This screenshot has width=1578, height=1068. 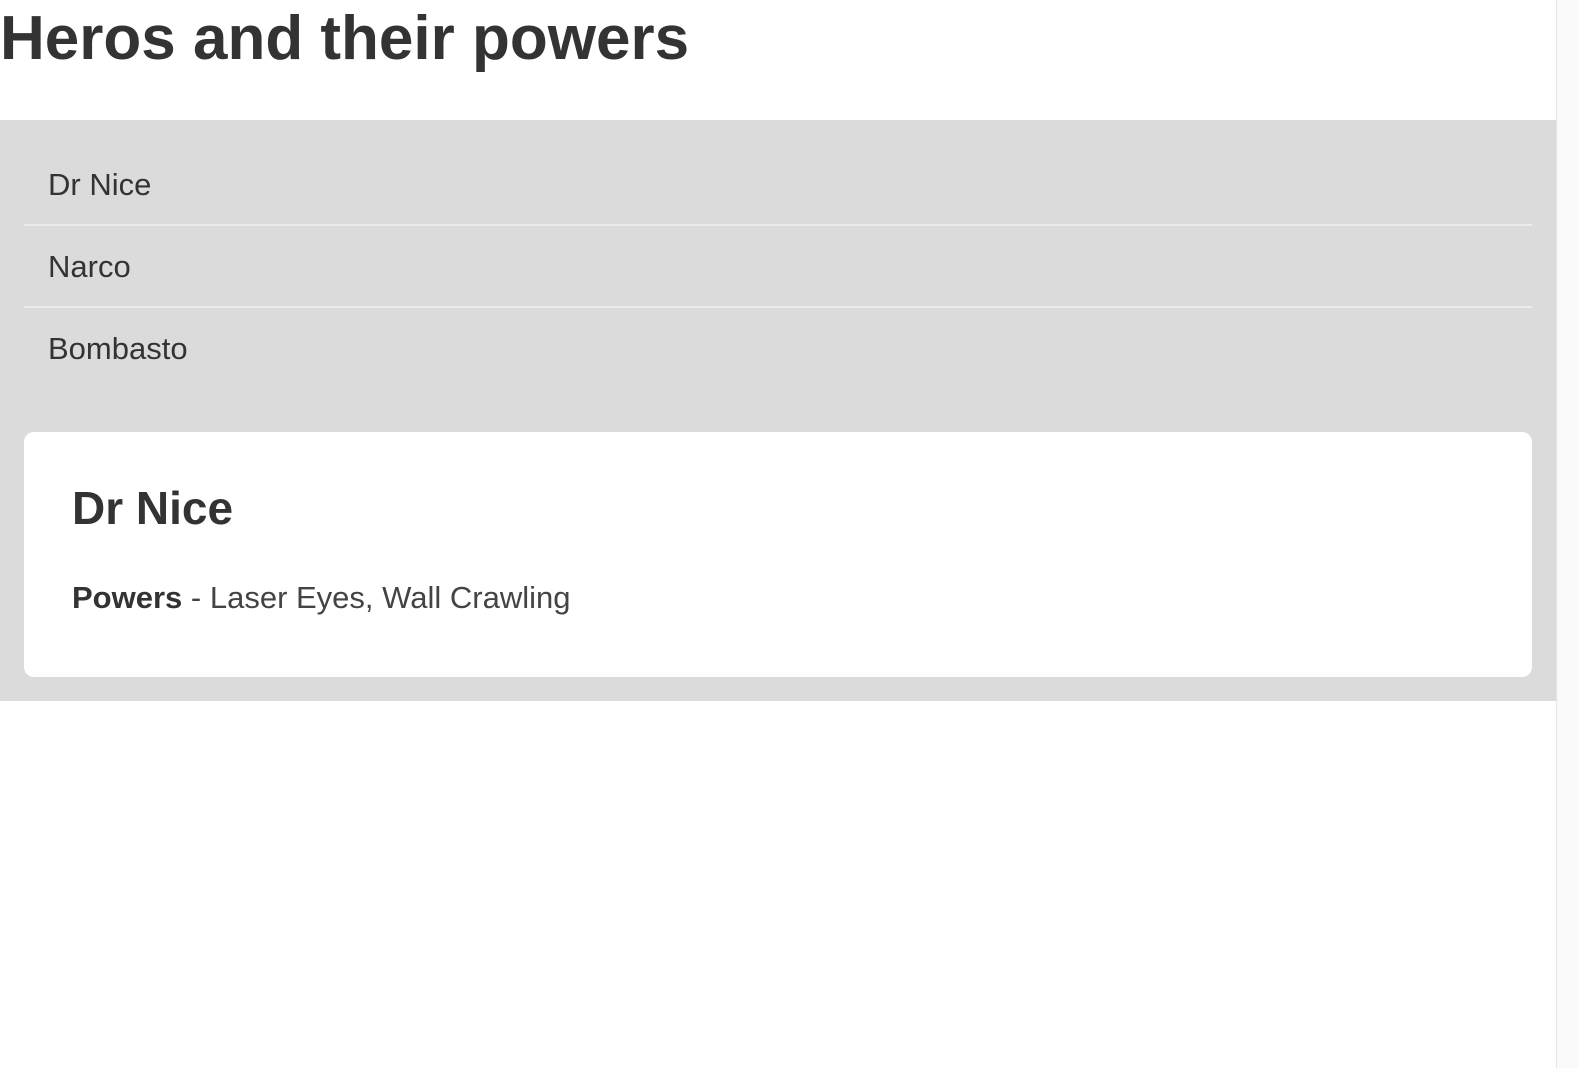 I want to click on powers-value: Laser Eyes, Wall Crawling, so click(x=390, y=597).